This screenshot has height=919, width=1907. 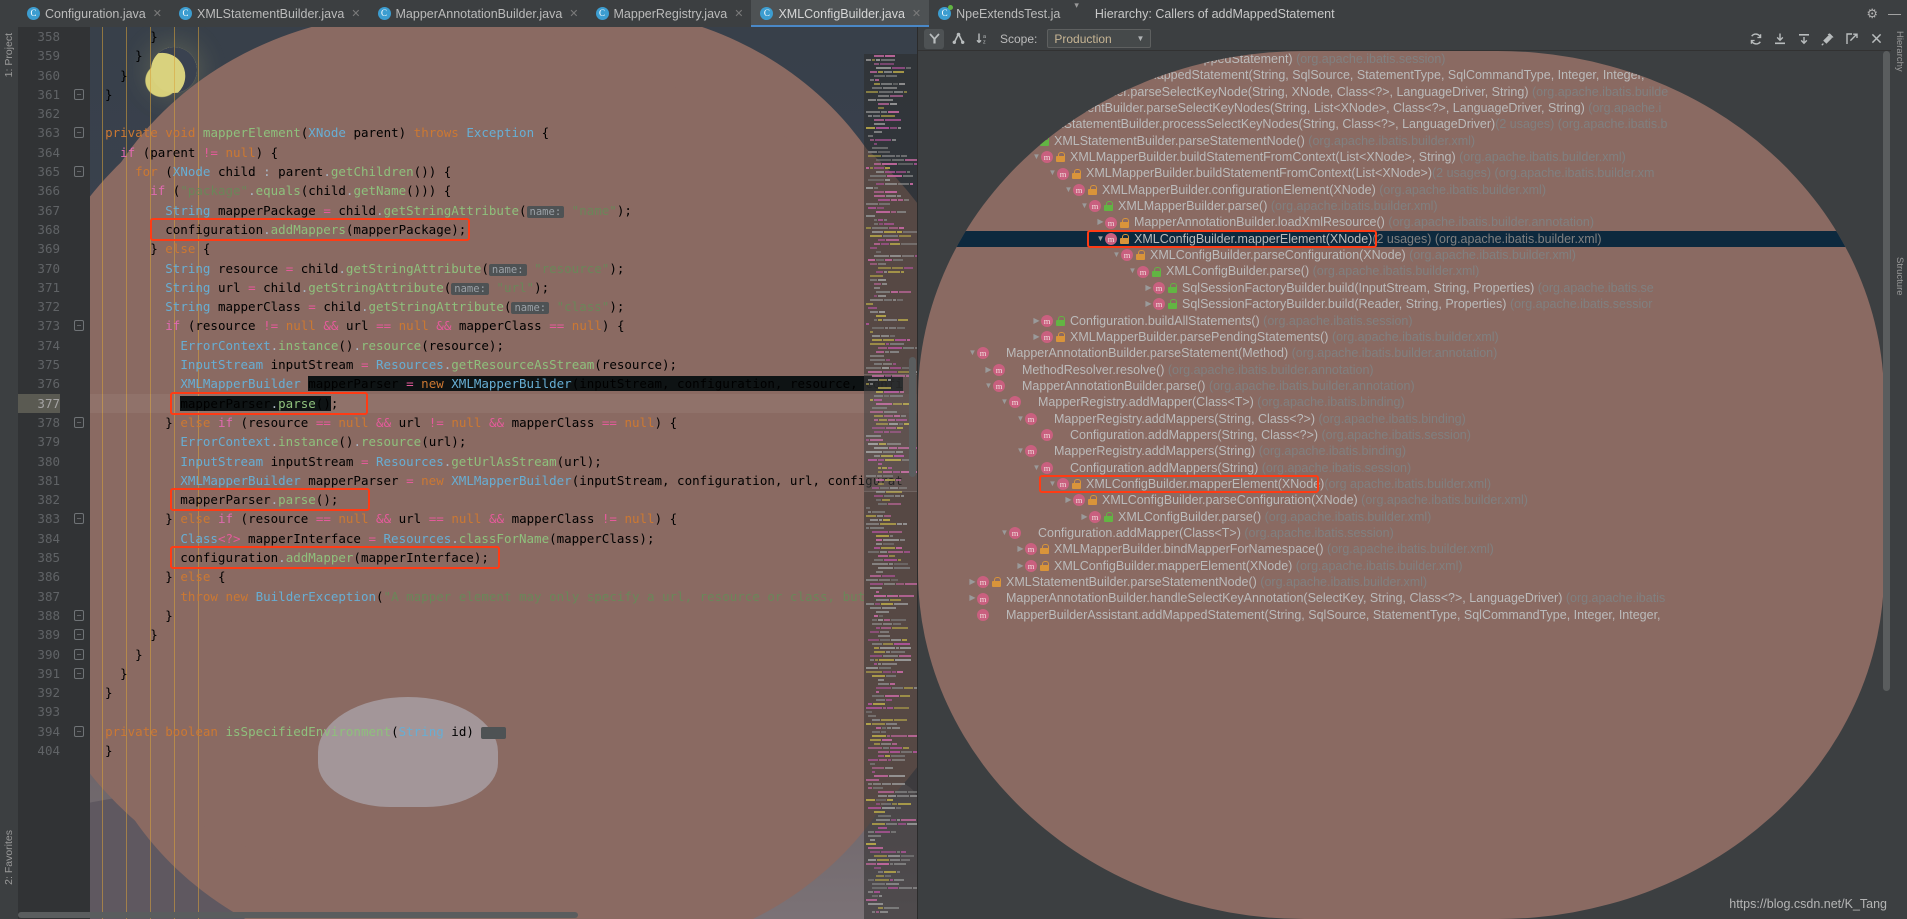 What do you see at coordinates (478, 13) in the screenshot?
I see `editor-tab-2: C MapperAnnotationBuilder.java ✕` at bounding box center [478, 13].